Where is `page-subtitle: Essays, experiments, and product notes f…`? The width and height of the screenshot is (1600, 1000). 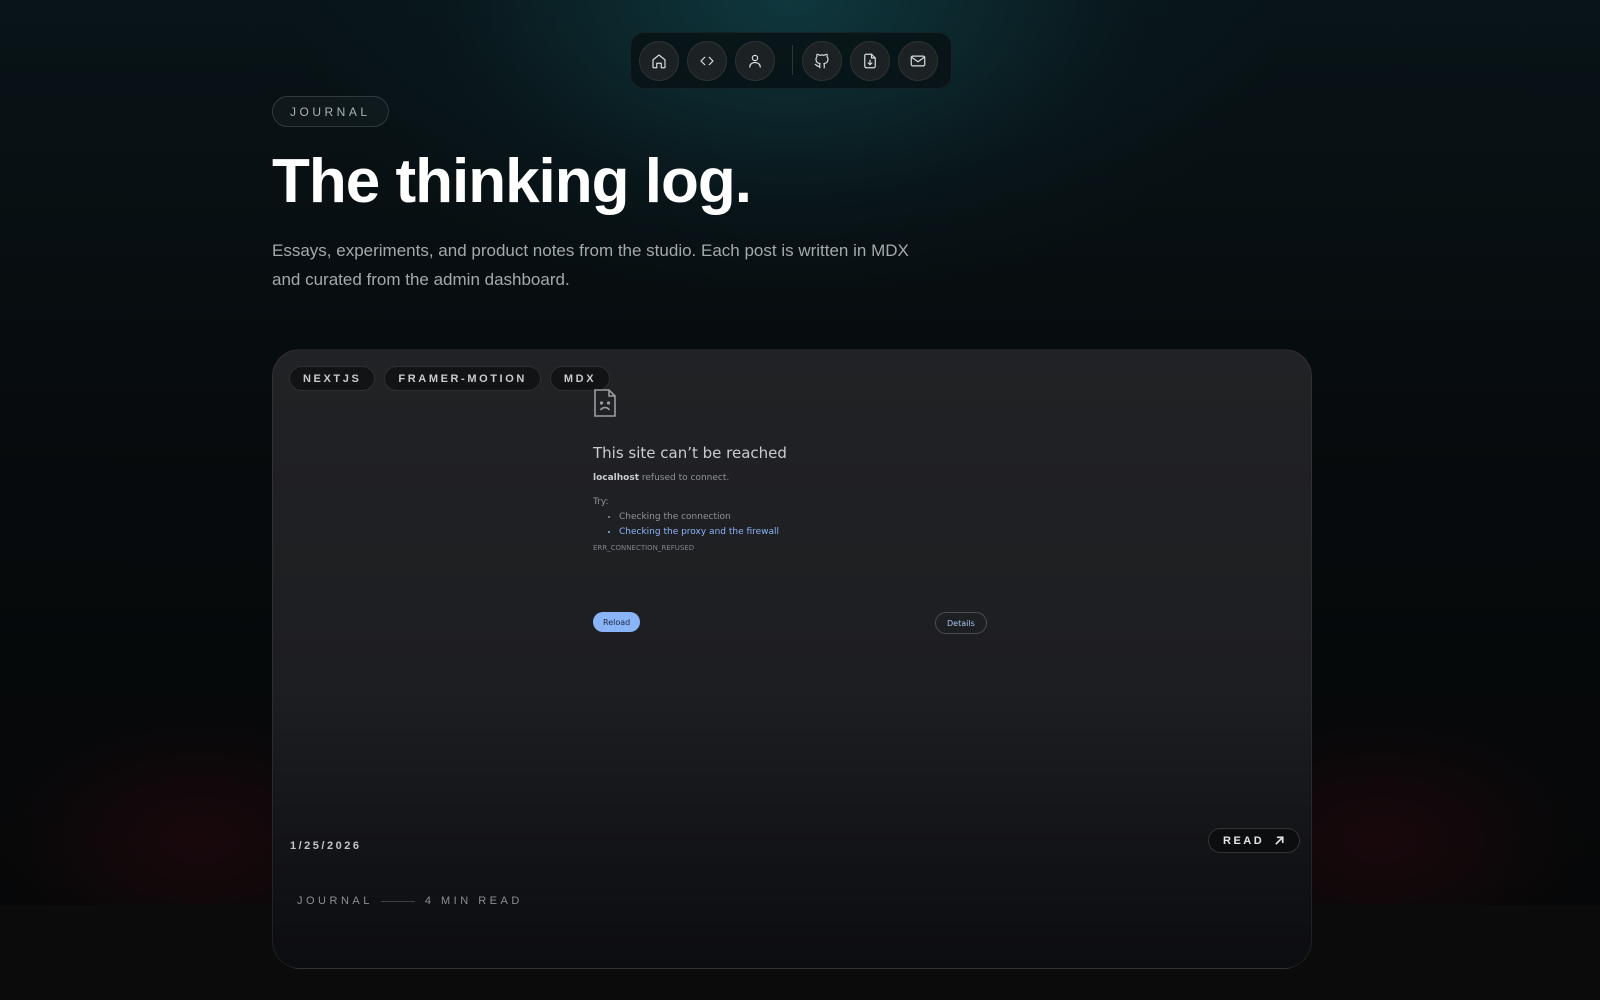 page-subtitle: Essays, experiments, and product notes f… is located at coordinates (590, 265).